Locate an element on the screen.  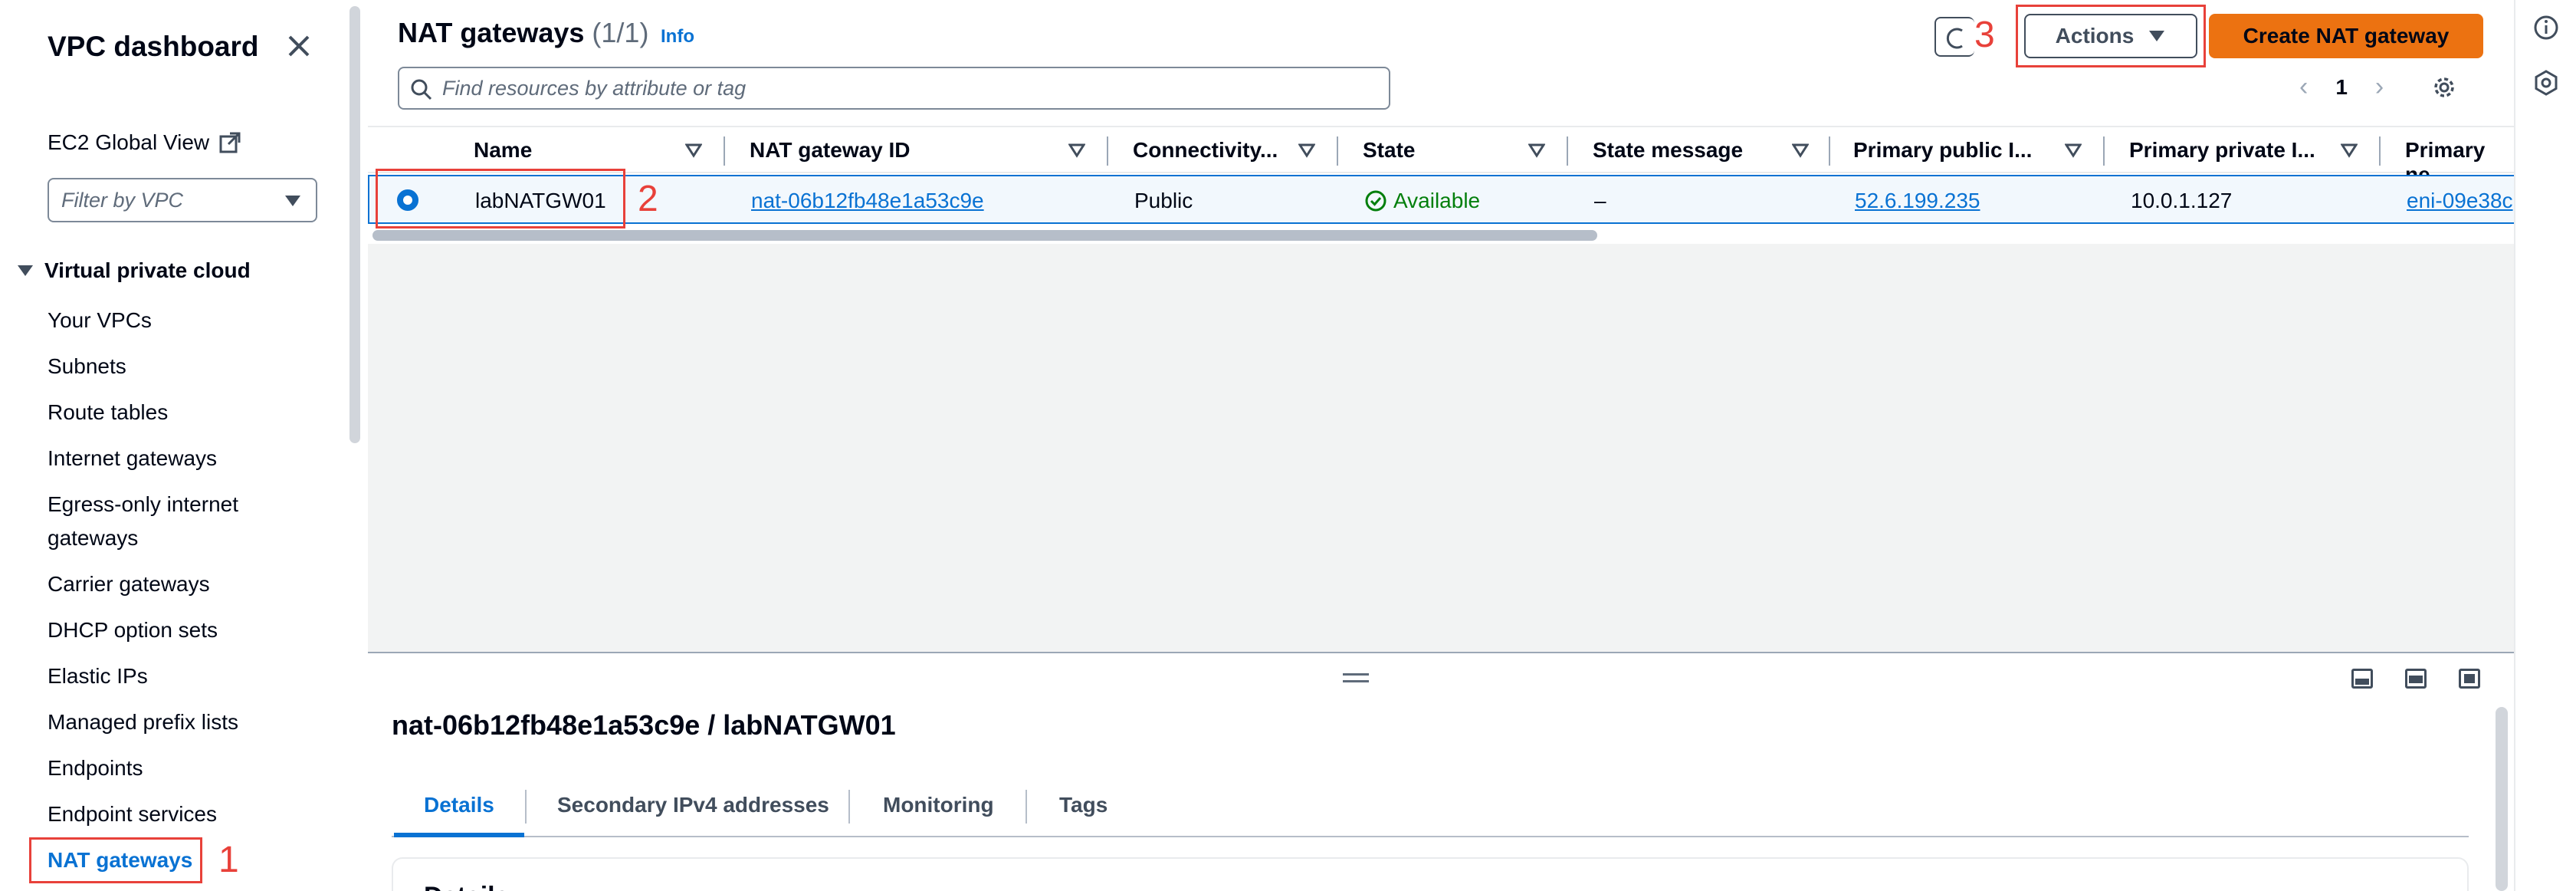
sidebar-item-your-vpcs: Your VPCs is located at coordinates (100, 321).